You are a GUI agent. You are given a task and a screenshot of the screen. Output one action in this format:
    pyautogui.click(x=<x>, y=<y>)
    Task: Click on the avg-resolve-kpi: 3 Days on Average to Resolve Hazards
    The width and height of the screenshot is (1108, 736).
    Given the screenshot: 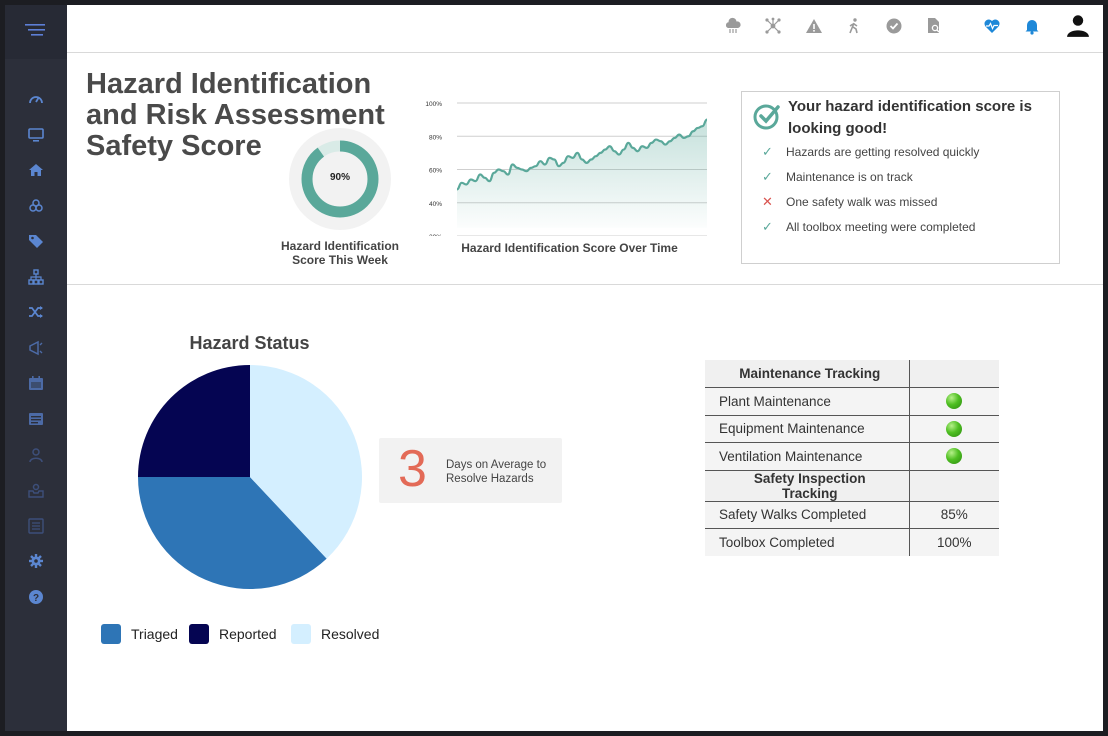 What is the action you would take?
    pyautogui.click(x=470, y=470)
    